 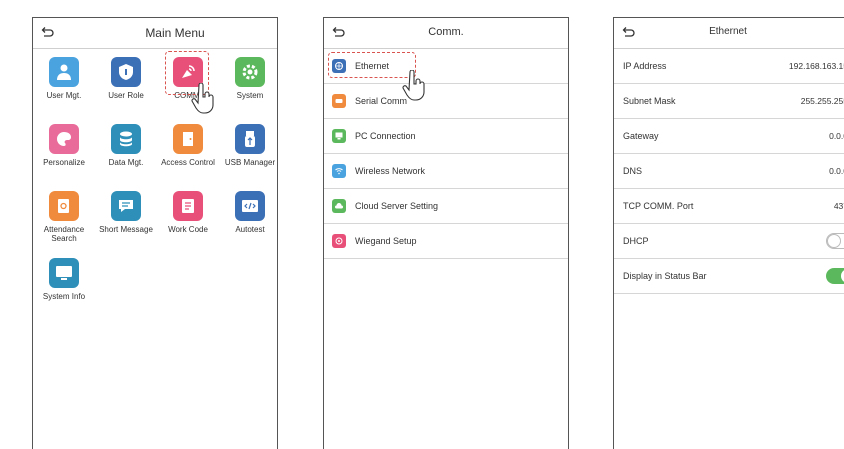 I want to click on page-title: Comm., so click(x=446, y=32).